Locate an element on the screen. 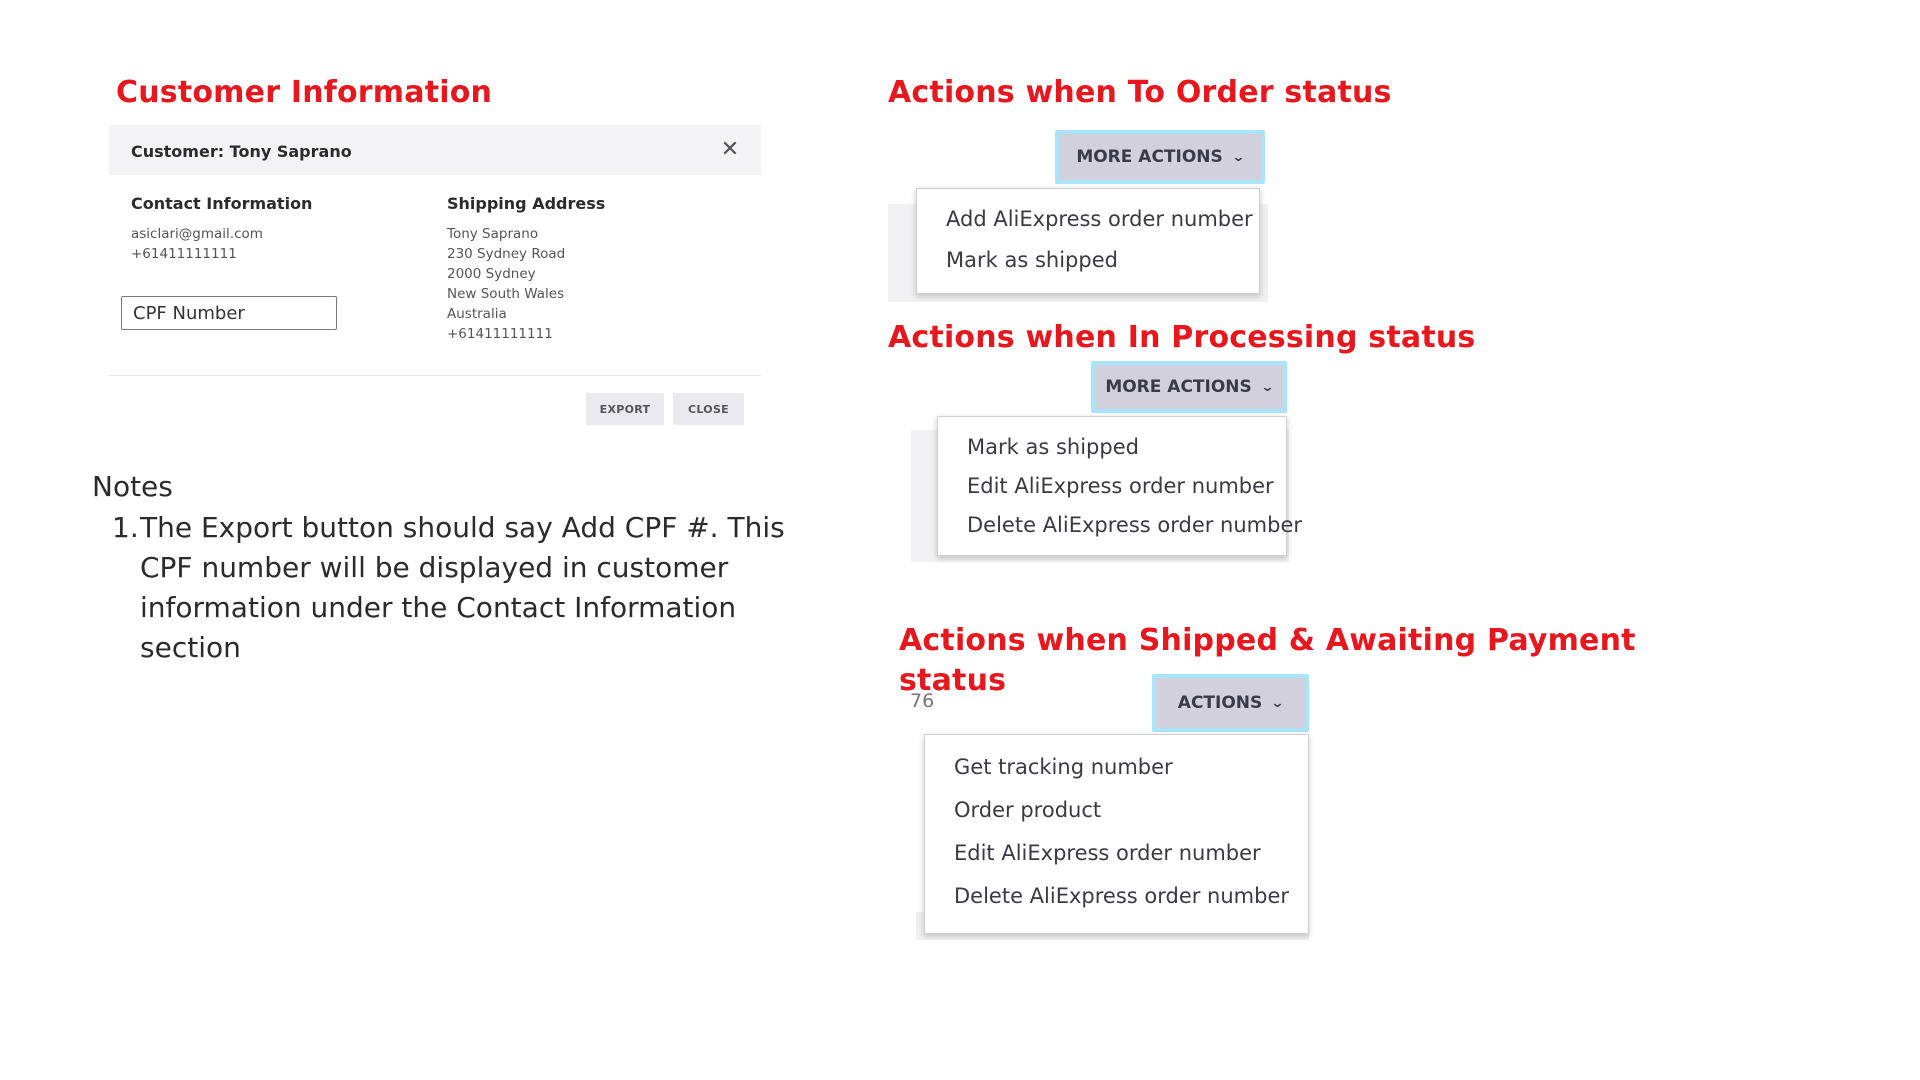 The width and height of the screenshot is (1920, 1080). shipped-heading-line1: Actions when Shipped & Awaiting Payment is located at coordinates (1267, 640).